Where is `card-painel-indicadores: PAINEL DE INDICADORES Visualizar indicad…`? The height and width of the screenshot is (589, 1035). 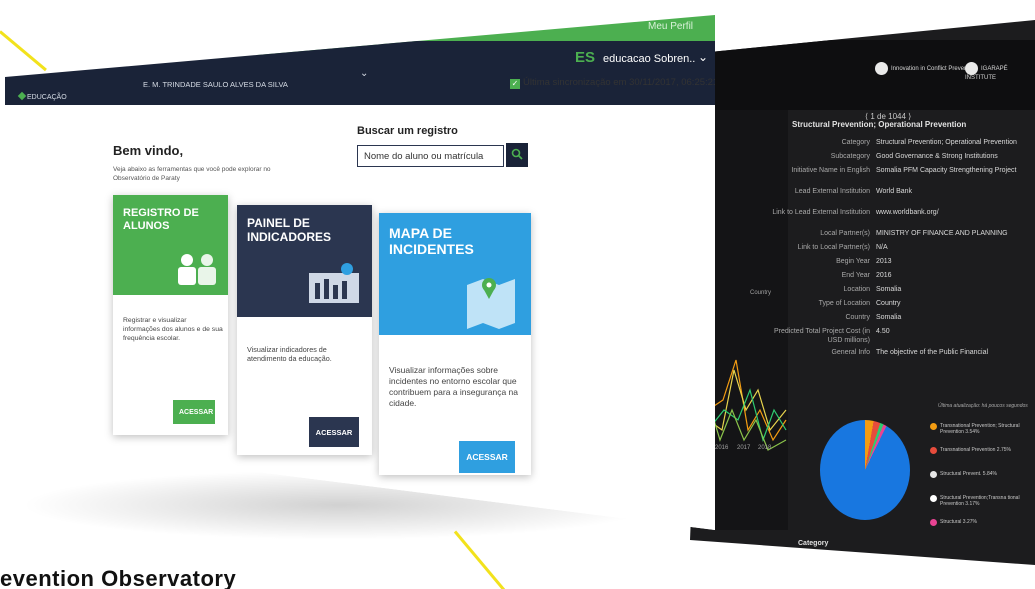
card-painel-indicadores: PAINEL DE INDICADORES Visualizar indicad… is located at coordinates (304, 330).